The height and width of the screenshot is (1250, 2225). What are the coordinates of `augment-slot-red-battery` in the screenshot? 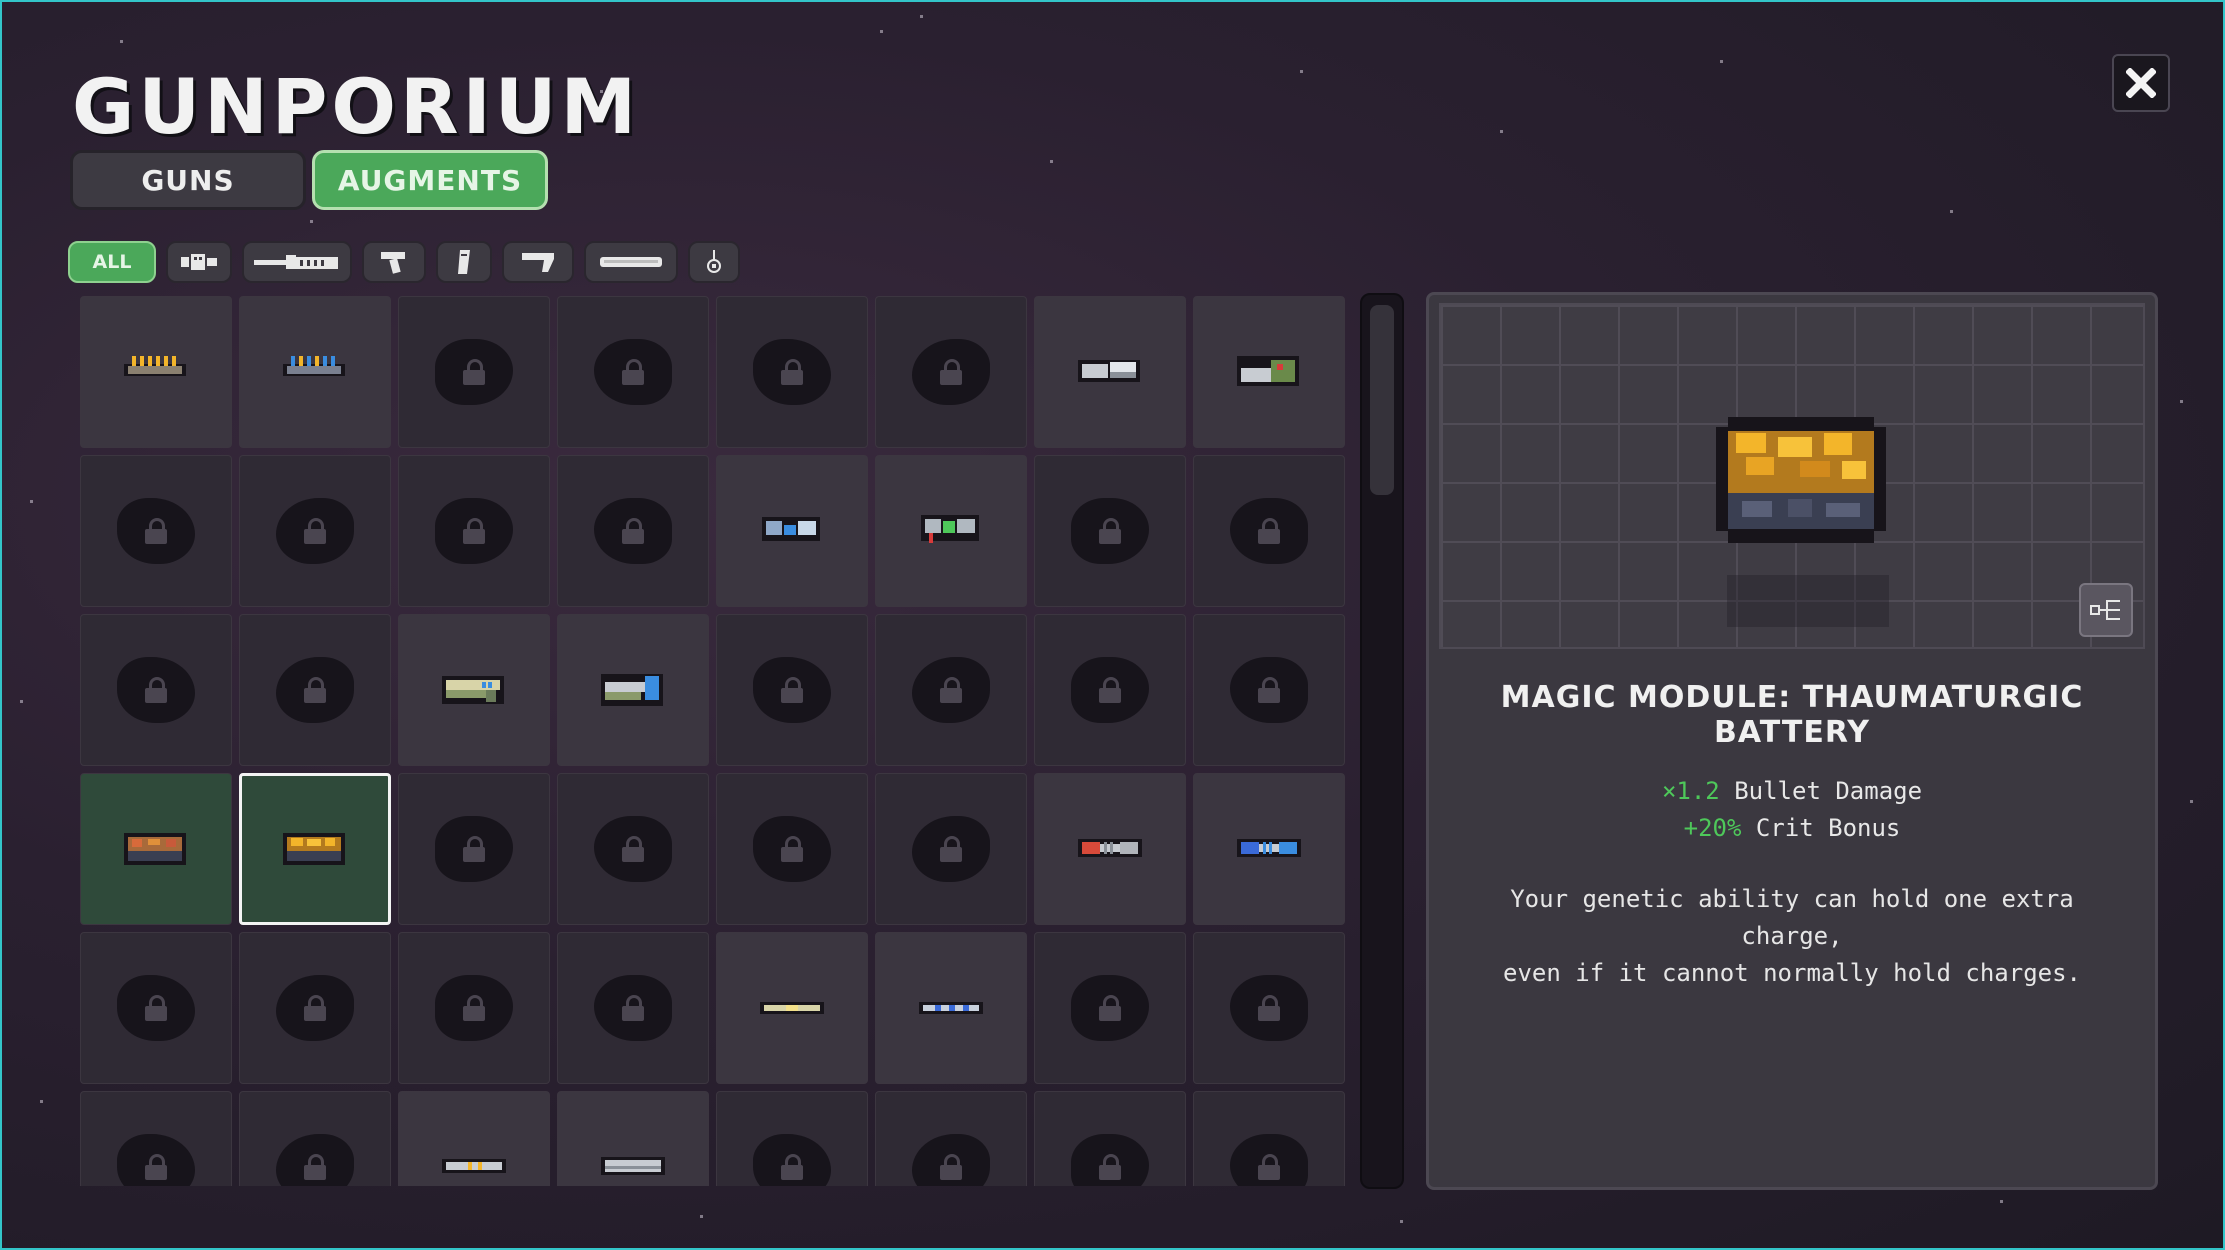 It's located at (156, 849).